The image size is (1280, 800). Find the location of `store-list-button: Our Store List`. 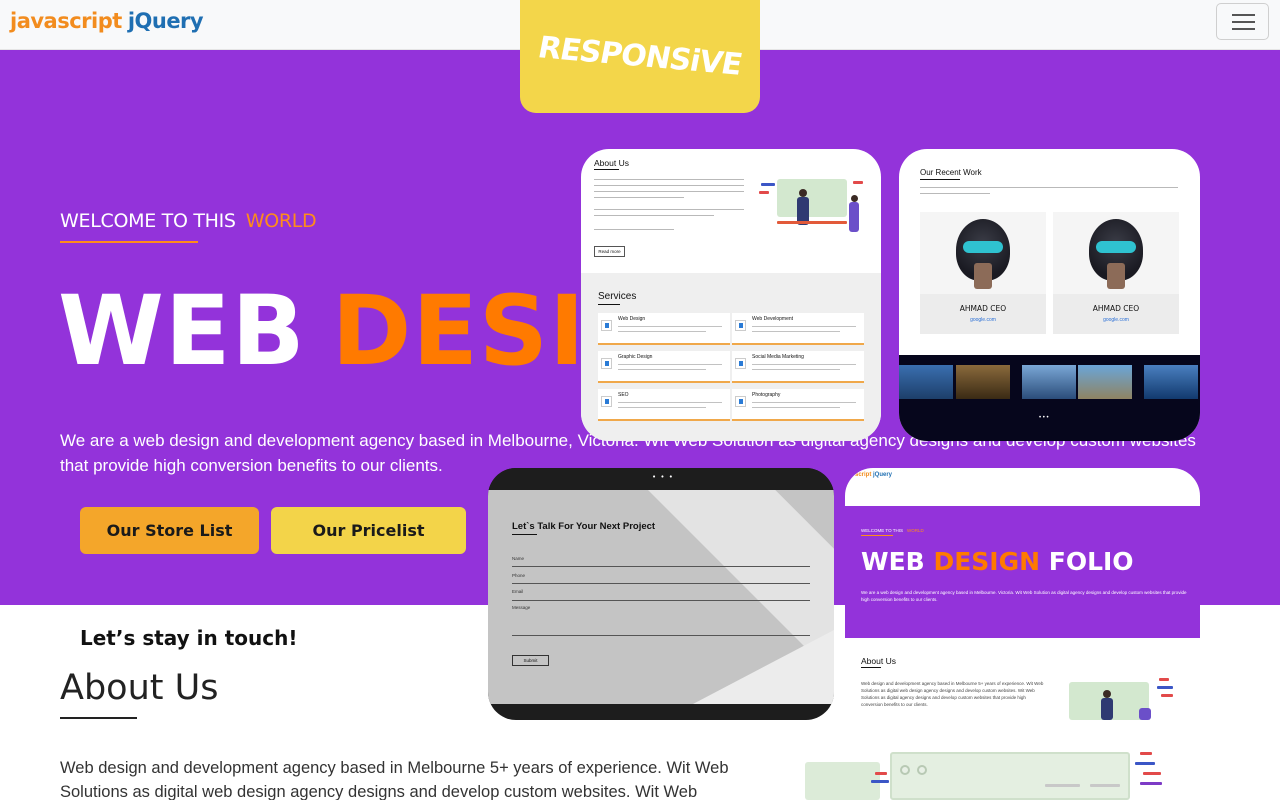

store-list-button: Our Store List is located at coordinates (169, 530).